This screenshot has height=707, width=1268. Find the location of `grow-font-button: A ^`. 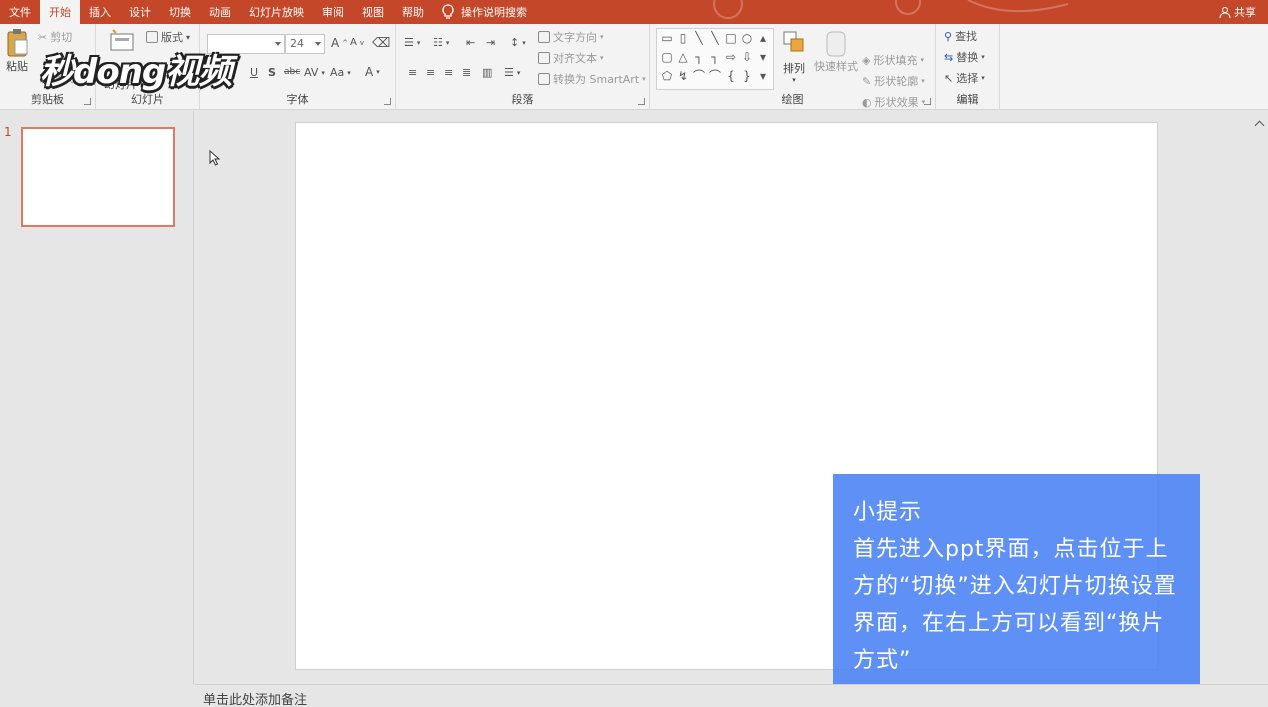

grow-font-button: A ^ is located at coordinates (339, 43).